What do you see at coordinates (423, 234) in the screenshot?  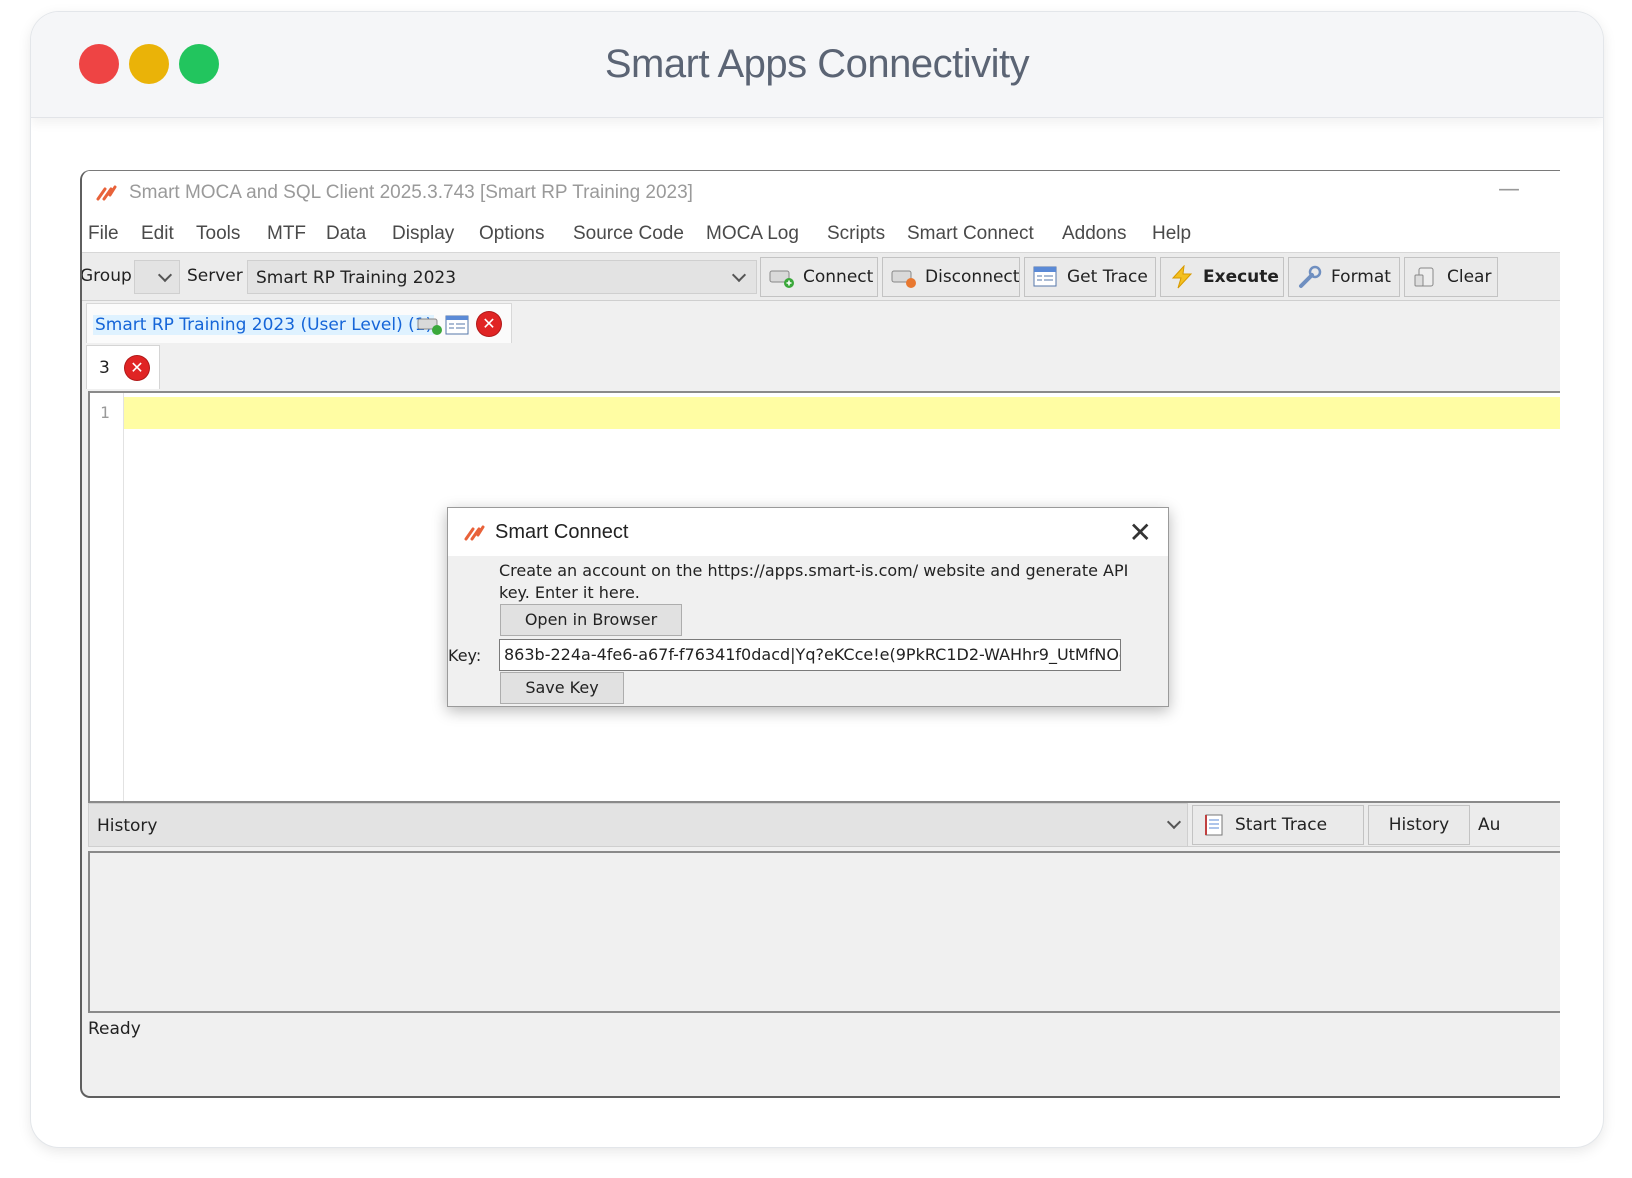 I see `menu-display: Display` at bounding box center [423, 234].